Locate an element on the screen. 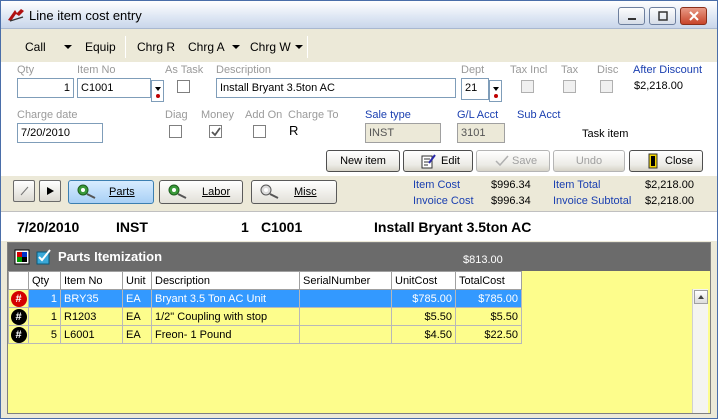 The image size is (718, 419). cell-item-no: BRY35 is located at coordinates (91, 298).